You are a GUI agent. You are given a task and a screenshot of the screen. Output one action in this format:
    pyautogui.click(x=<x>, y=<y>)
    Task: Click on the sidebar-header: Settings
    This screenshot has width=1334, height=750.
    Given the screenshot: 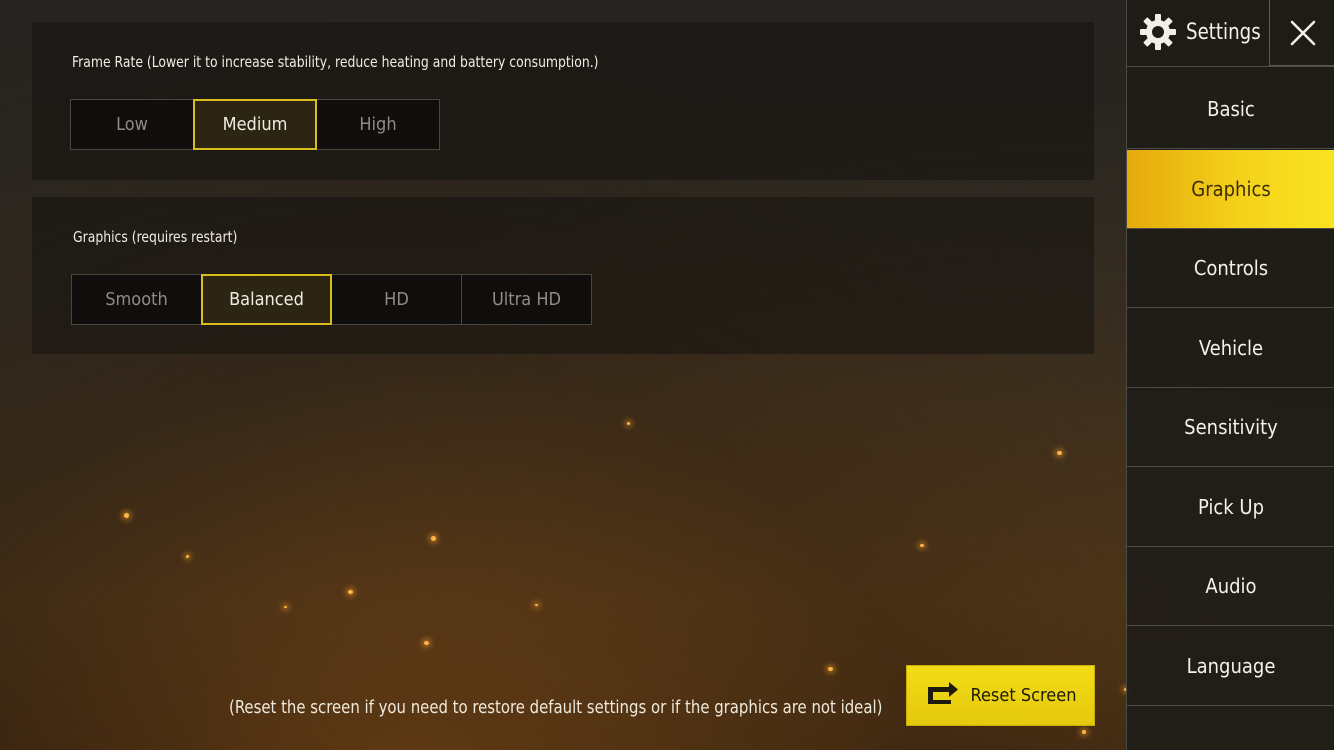 What is the action you would take?
    pyautogui.click(x=1230, y=33)
    